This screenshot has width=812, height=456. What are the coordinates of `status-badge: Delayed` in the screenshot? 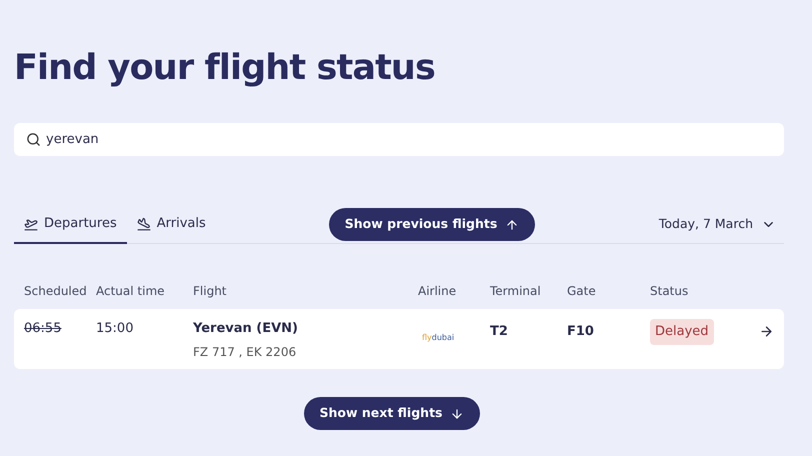 It's located at (682, 331).